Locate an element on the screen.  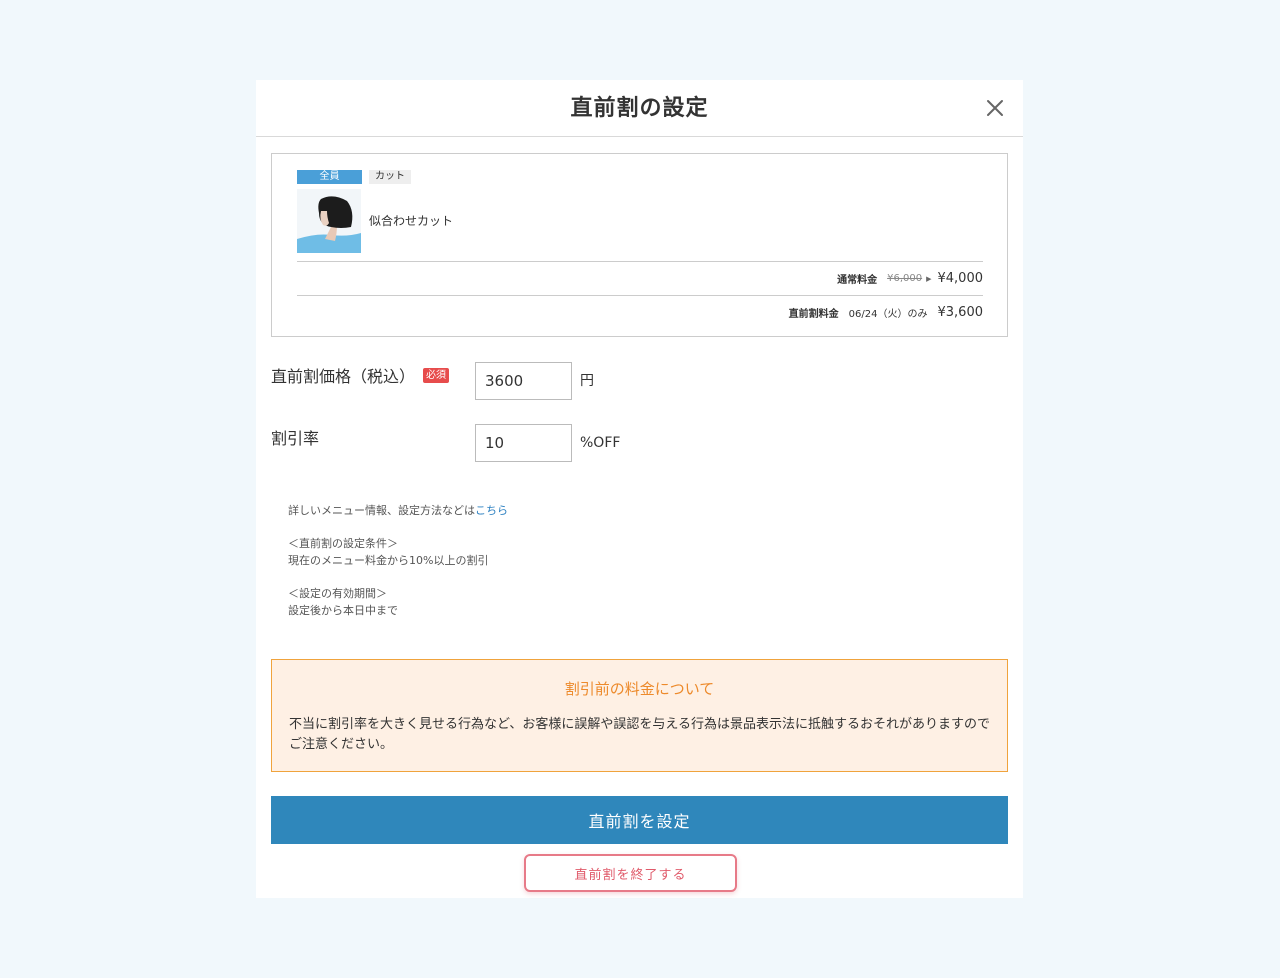
required-badge: 必須 is located at coordinates (436, 375).